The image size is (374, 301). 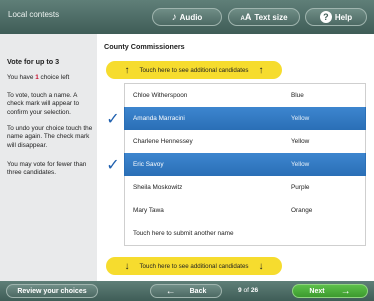 I want to click on contest-title: County Commissioners, so click(x=144, y=46).